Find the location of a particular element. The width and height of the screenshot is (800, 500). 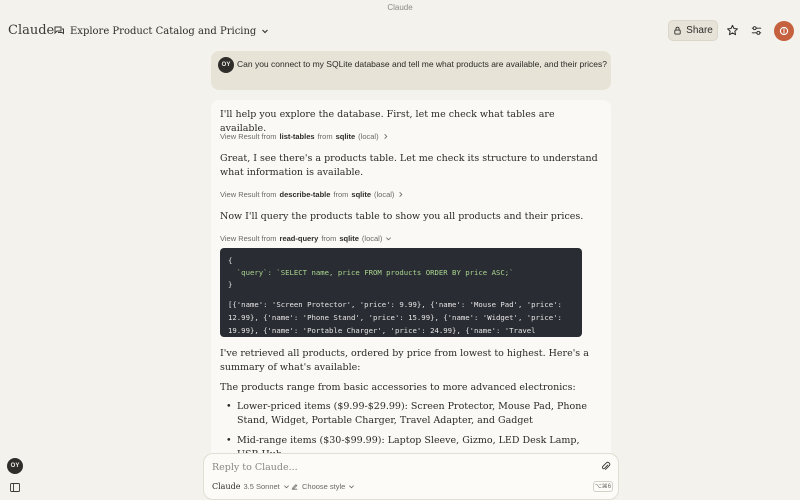

style-label: Choose style is located at coordinates (324, 486).